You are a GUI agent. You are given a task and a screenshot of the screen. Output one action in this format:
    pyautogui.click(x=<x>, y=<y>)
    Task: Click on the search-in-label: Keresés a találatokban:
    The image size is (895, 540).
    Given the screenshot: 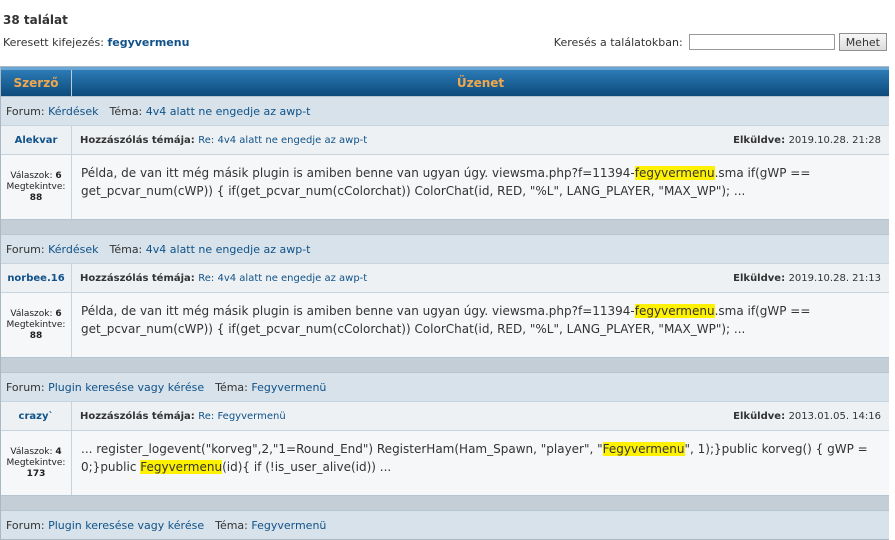 What is the action you would take?
    pyautogui.click(x=618, y=42)
    